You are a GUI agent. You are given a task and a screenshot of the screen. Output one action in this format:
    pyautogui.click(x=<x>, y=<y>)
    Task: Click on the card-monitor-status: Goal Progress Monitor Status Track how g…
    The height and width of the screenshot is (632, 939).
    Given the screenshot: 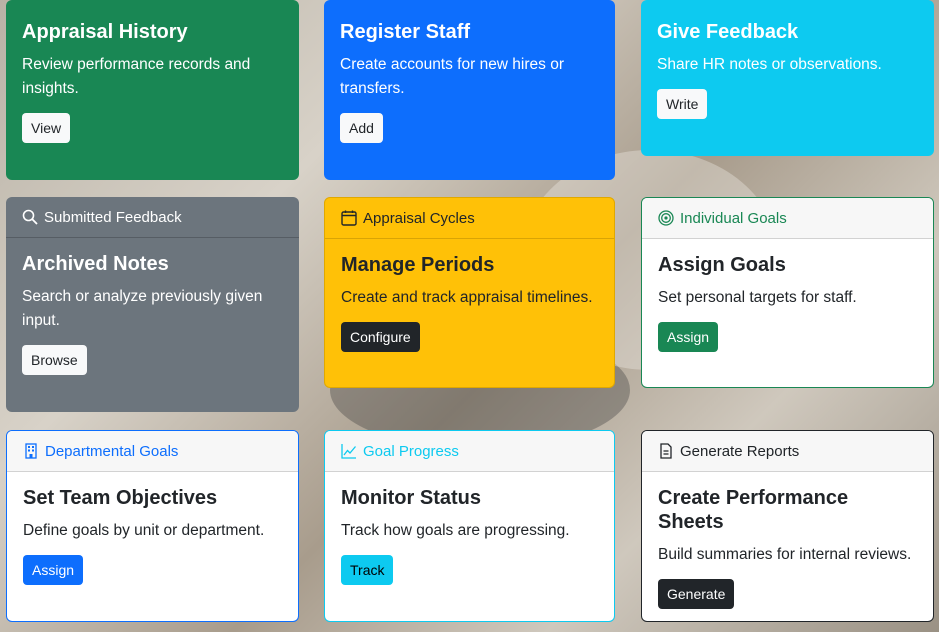 What is the action you would take?
    pyautogui.click(x=469, y=526)
    